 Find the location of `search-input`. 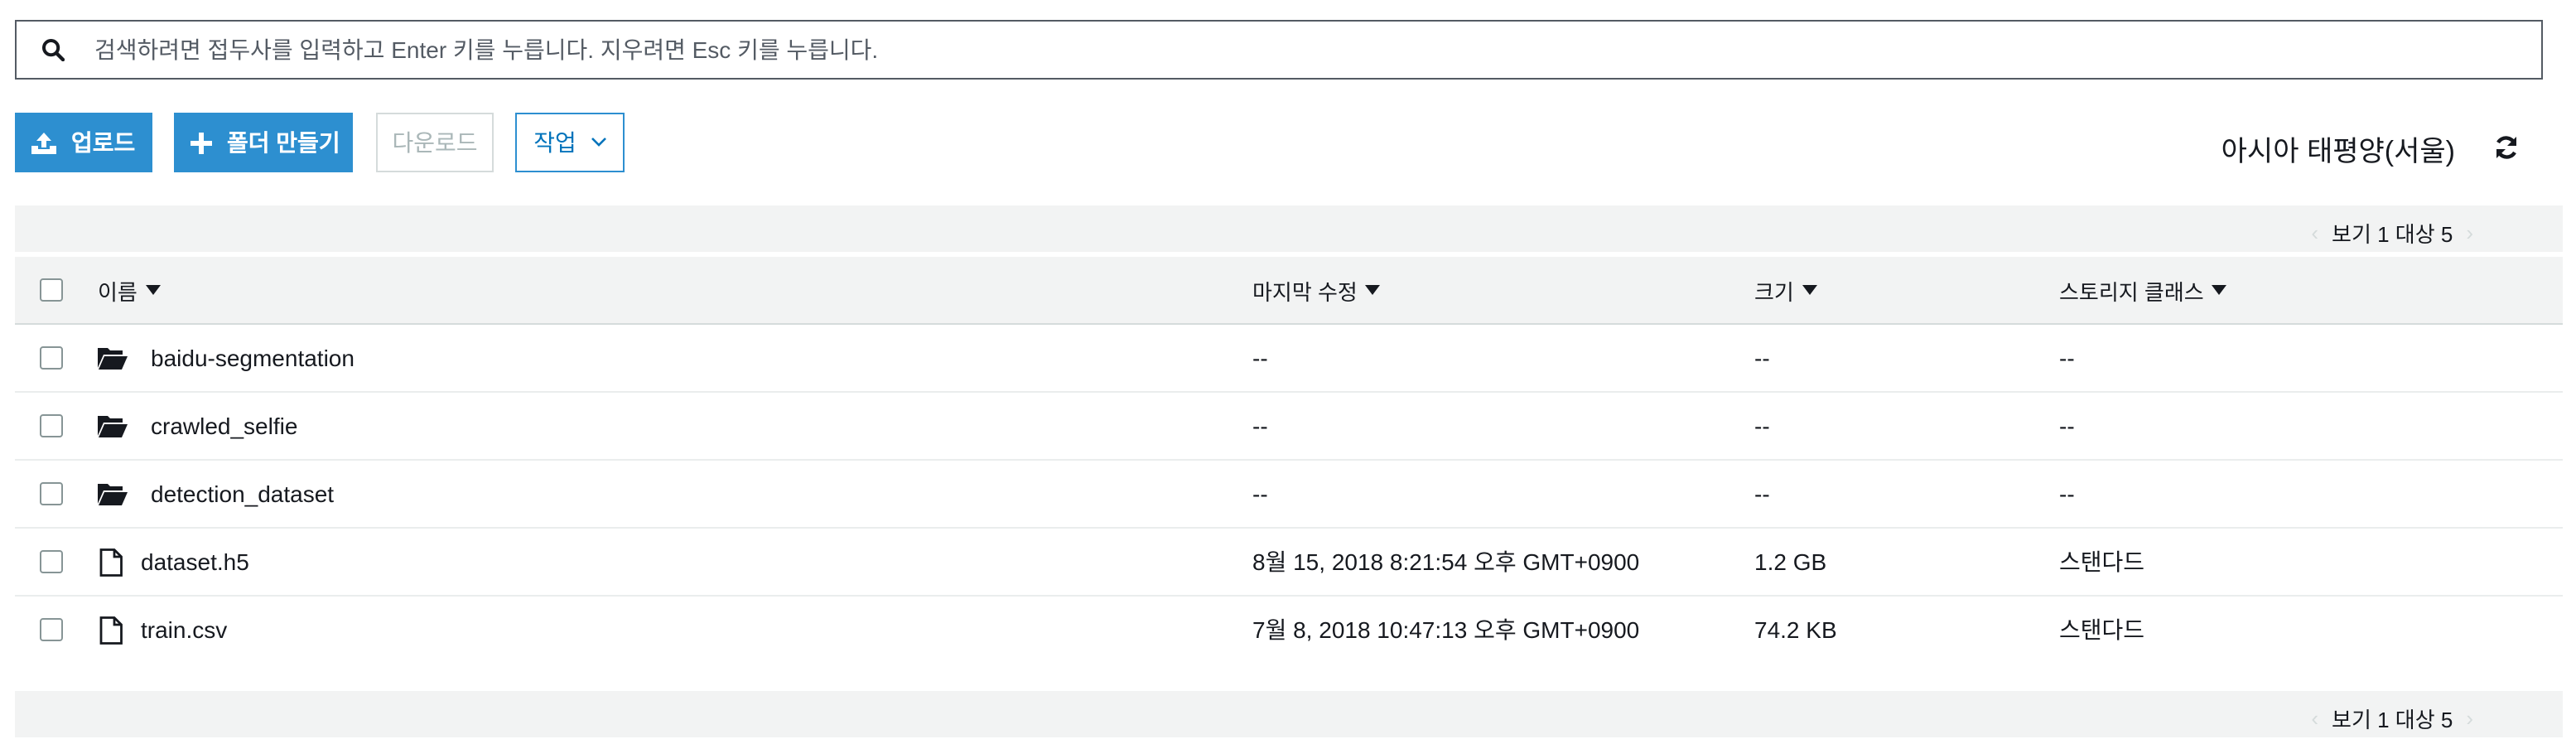

search-input is located at coordinates (1316, 50).